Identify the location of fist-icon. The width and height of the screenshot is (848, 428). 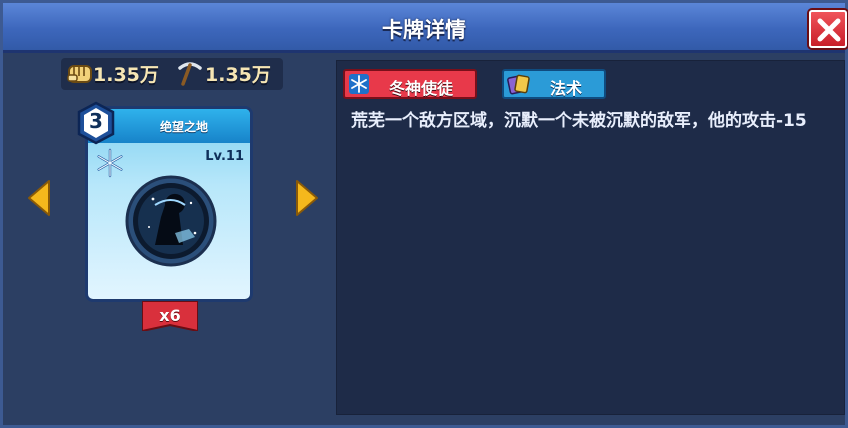
(79, 74).